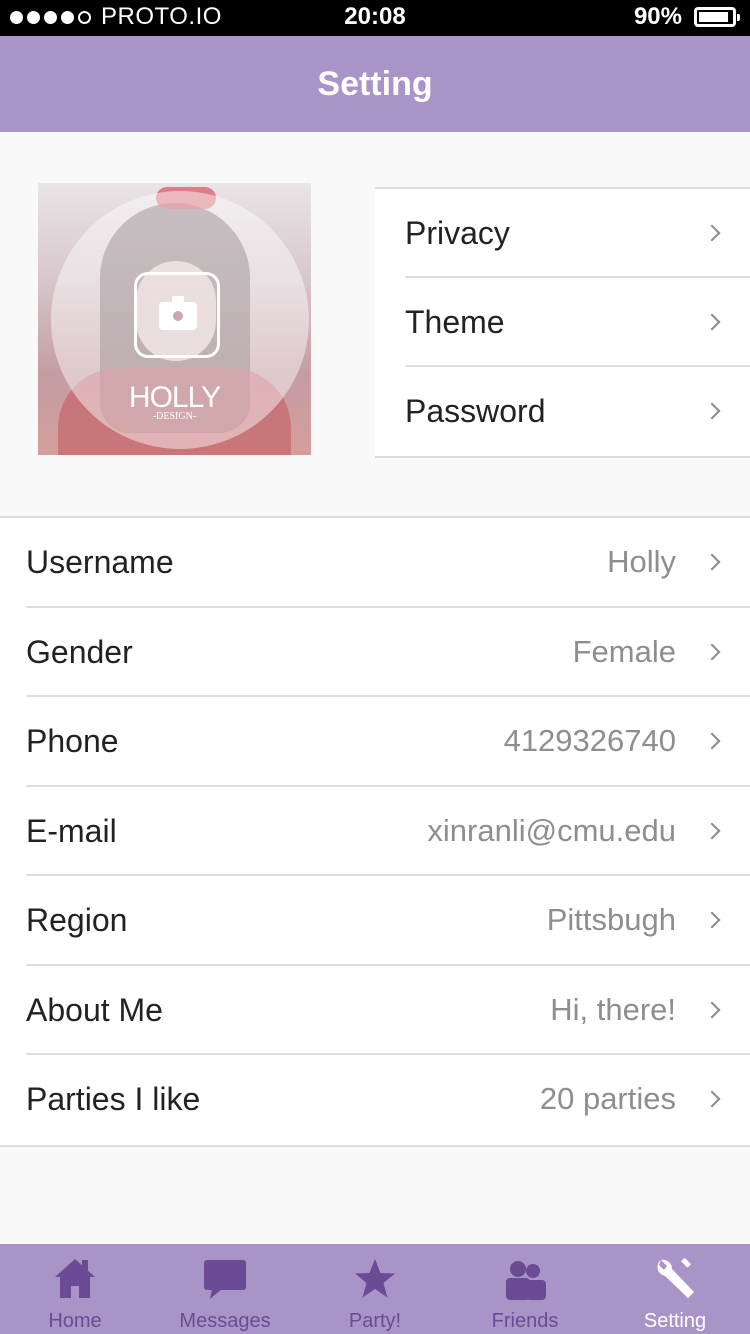 This screenshot has height=1334, width=750. What do you see at coordinates (577, 233) in the screenshot?
I see `privacy-row: Privacy` at bounding box center [577, 233].